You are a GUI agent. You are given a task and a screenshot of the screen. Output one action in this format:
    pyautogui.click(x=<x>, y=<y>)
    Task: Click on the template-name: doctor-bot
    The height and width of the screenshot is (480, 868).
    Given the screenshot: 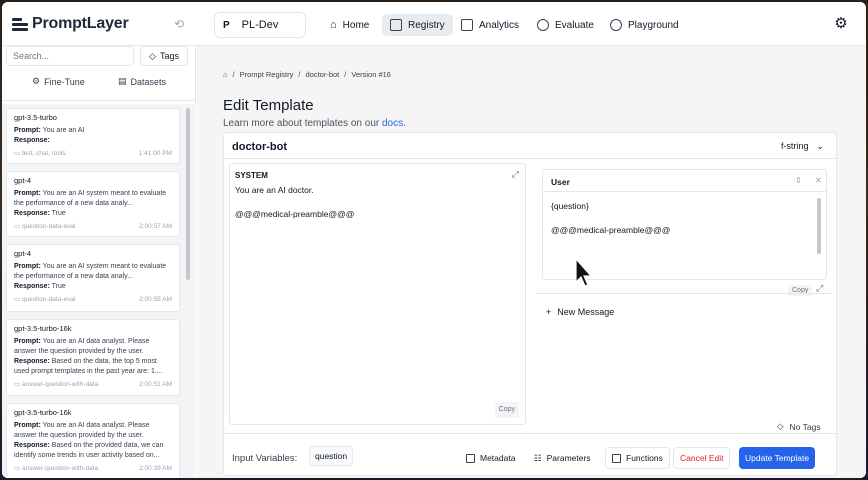 What is the action you would take?
    pyautogui.click(x=259, y=147)
    